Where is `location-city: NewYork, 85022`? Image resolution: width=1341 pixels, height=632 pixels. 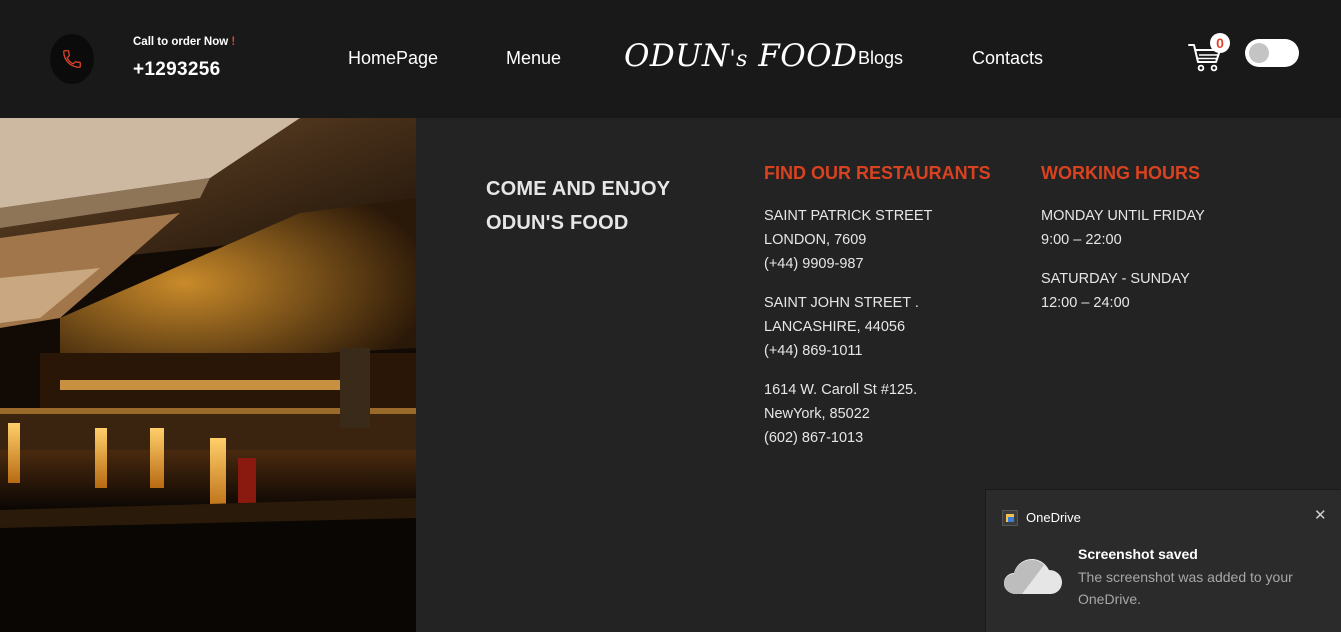 location-city: NewYork, 85022 is located at coordinates (817, 414).